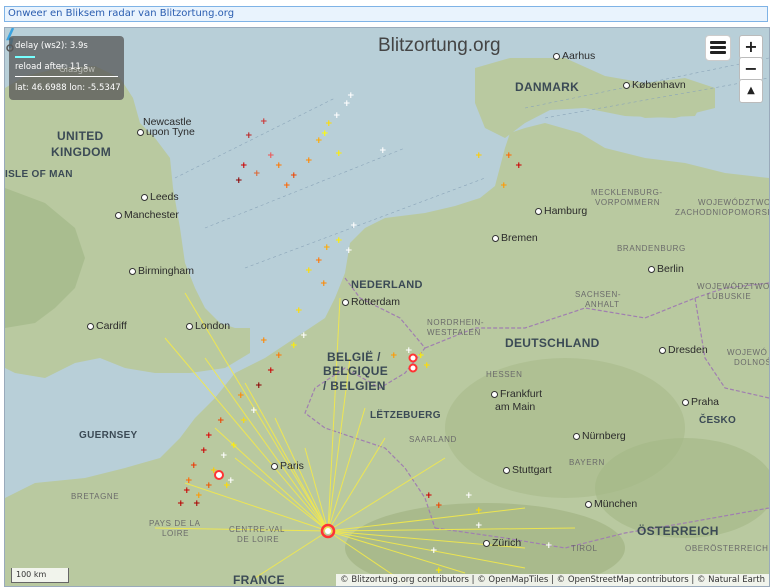 The width and height of the screenshot is (772, 587). I want to click on city-label: Stuttgart, so click(527, 470).